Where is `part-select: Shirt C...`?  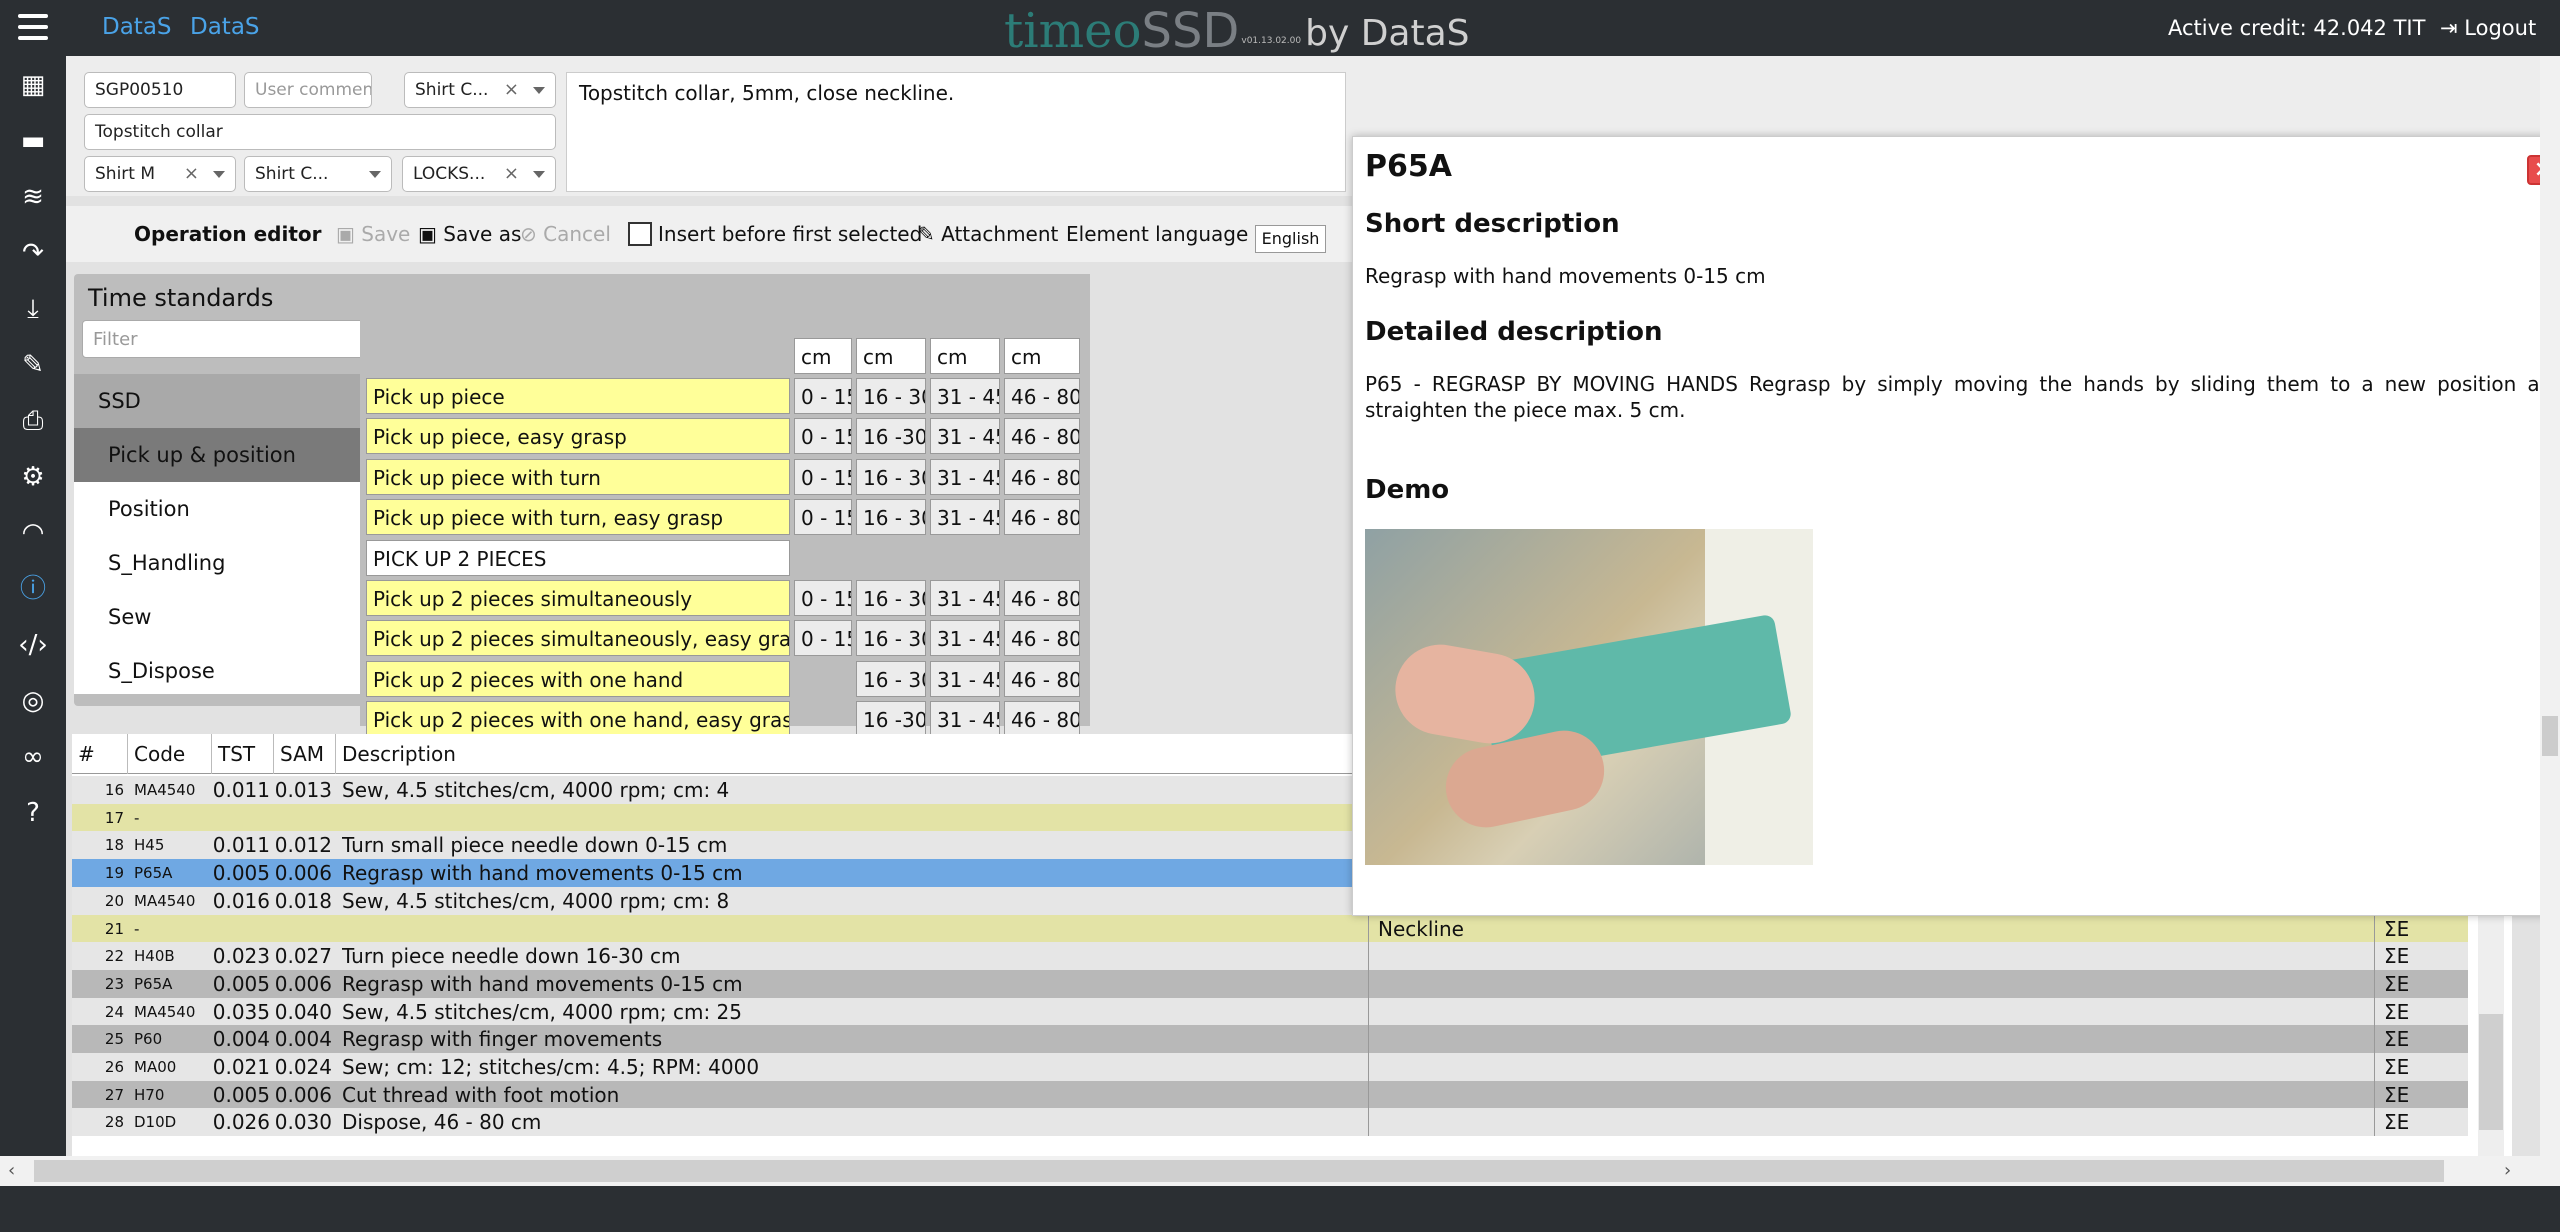 part-select: Shirt C... is located at coordinates (318, 174).